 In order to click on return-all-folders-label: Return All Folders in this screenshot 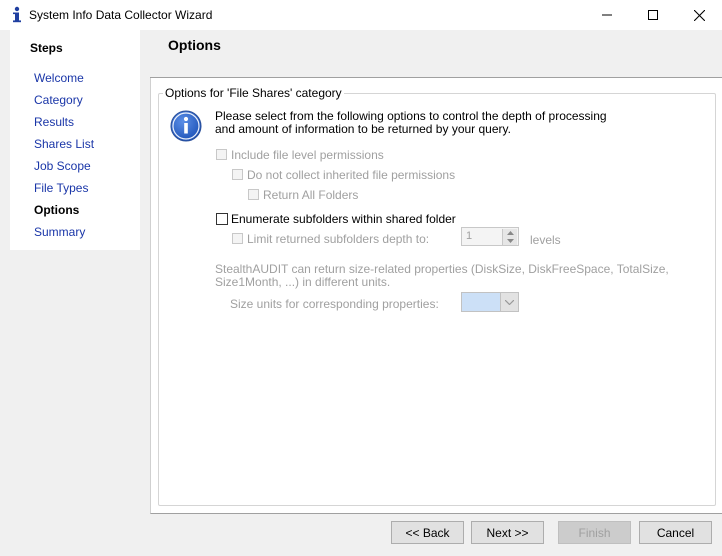, I will do `click(311, 195)`.